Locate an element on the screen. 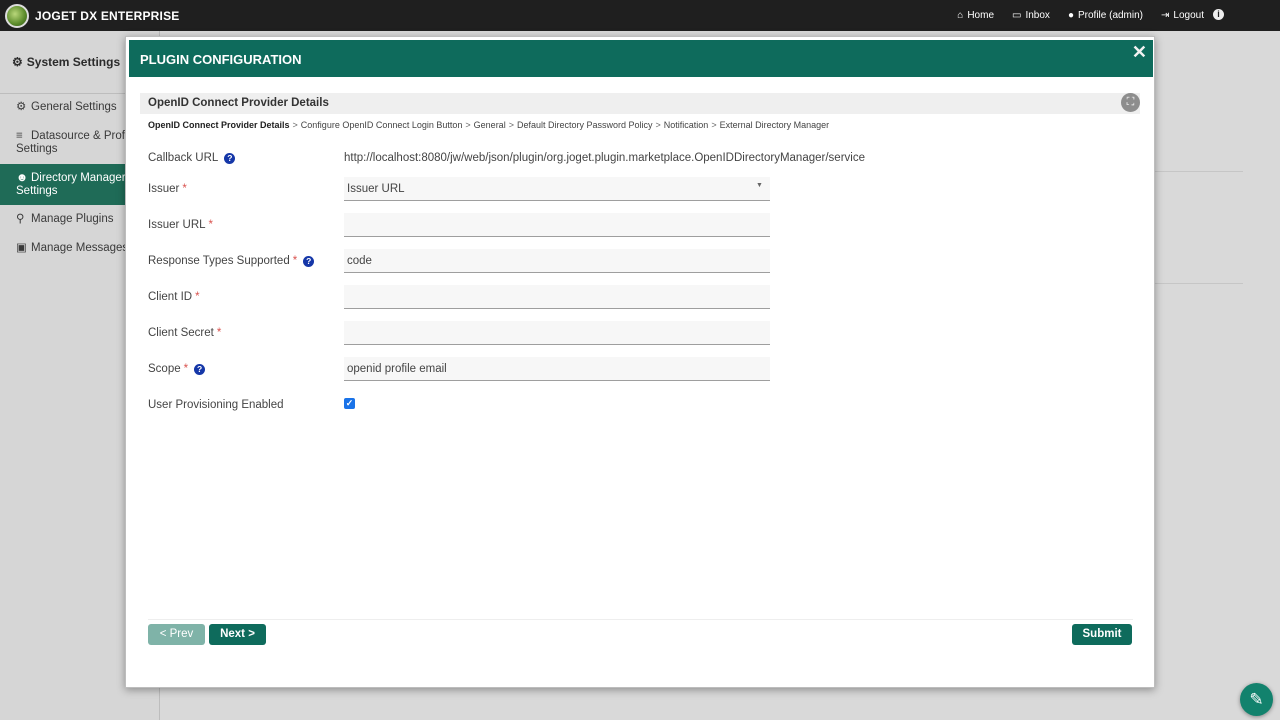 Image resolution: width=1280 pixels, height=720 pixels. language-icon: ▣ is located at coordinates (21, 248).